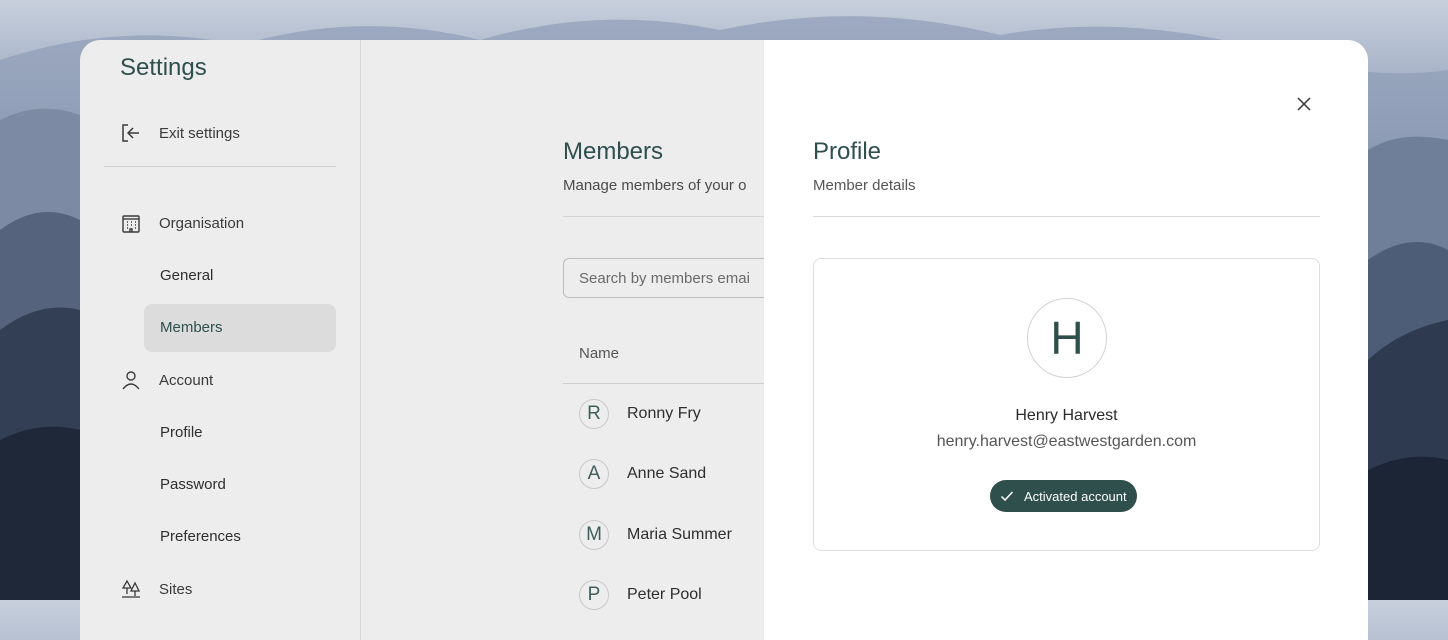 The width and height of the screenshot is (1448, 640). I want to click on sidebar-section-account: Account, so click(166, 380).